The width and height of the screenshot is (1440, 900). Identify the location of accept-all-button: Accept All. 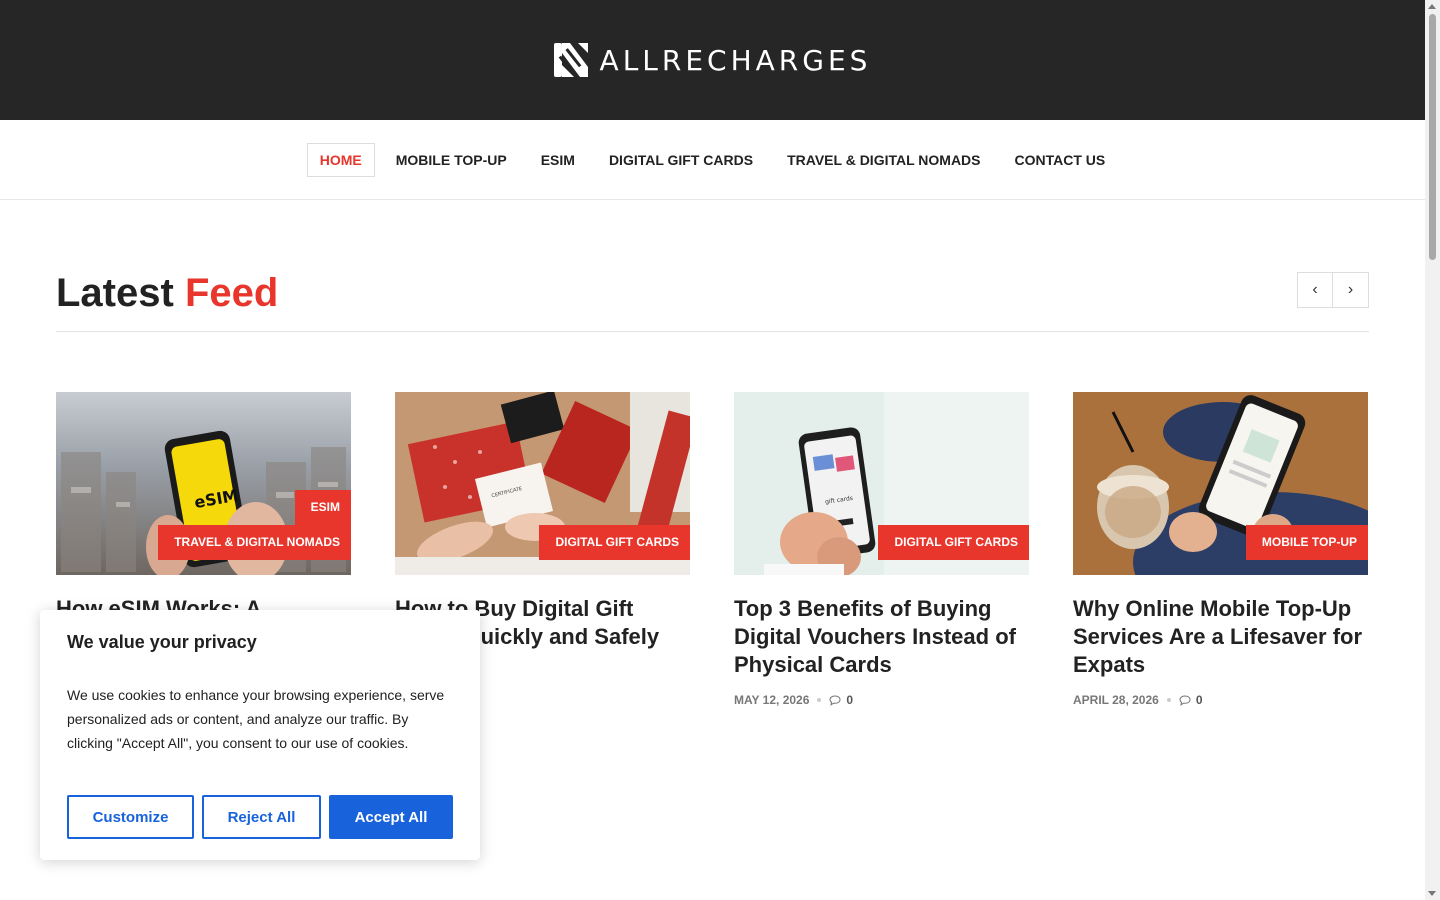
(391, 817).